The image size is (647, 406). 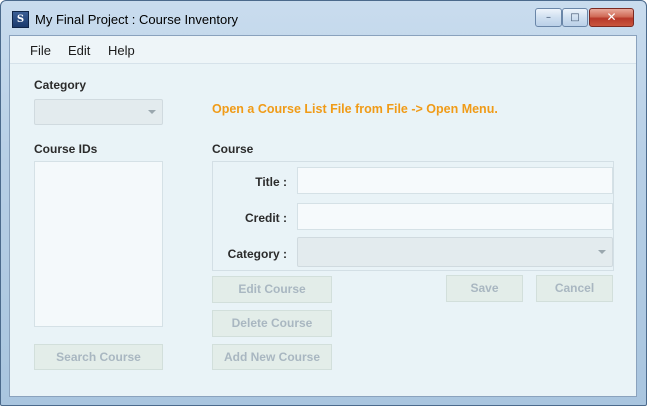 What do you see at coordinates (266, 218) in the screenshot?
I see `credit-label: Credit :` at bounding box center [266, 218].